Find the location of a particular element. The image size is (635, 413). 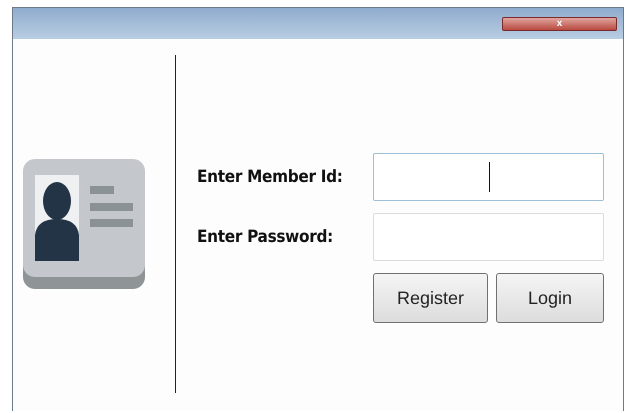

login-button: Login is located at coordinates (550, 298).